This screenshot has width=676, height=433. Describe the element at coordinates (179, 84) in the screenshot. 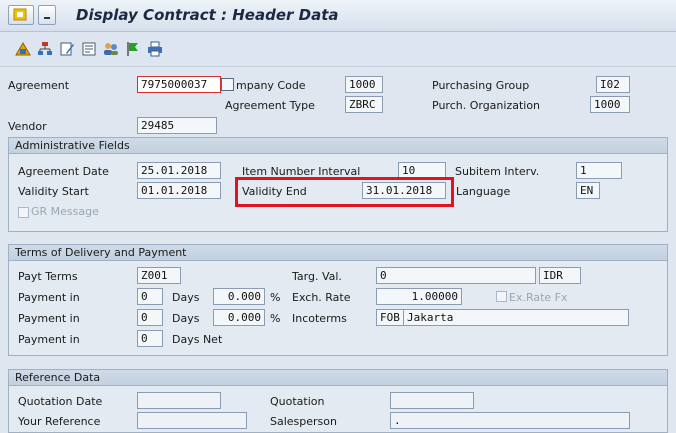

I see `agreement-field: 7975000037` at that location.